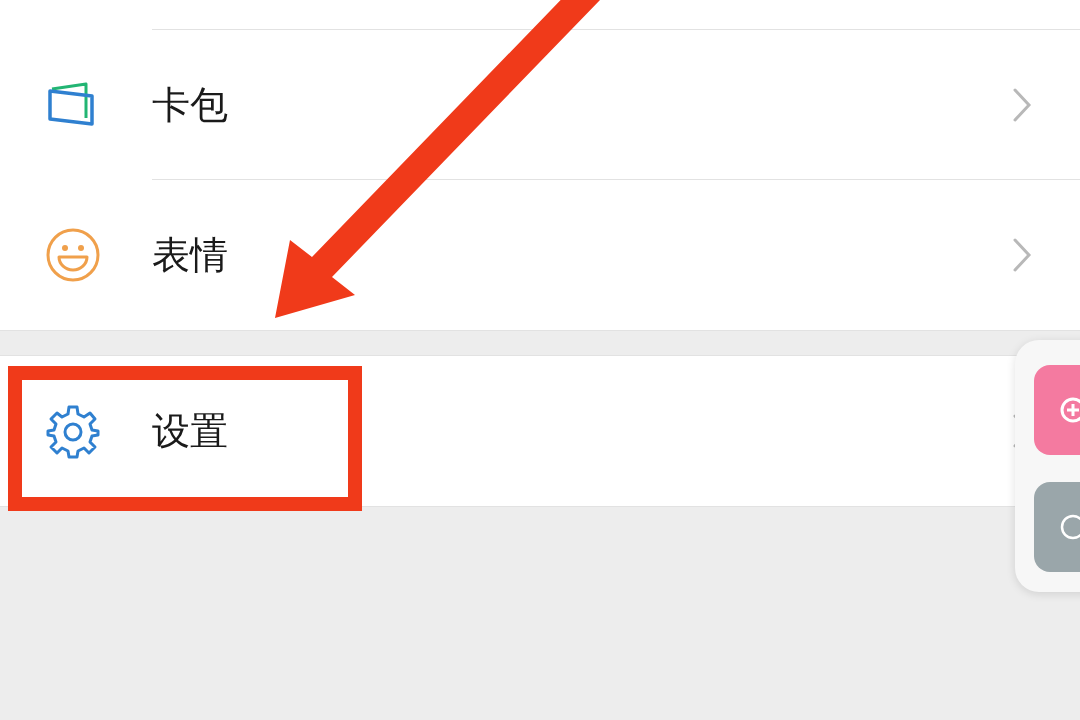 The width and height of the screenshot is (1080, 720). I want to click on smiley-icon, so click(73, 255).